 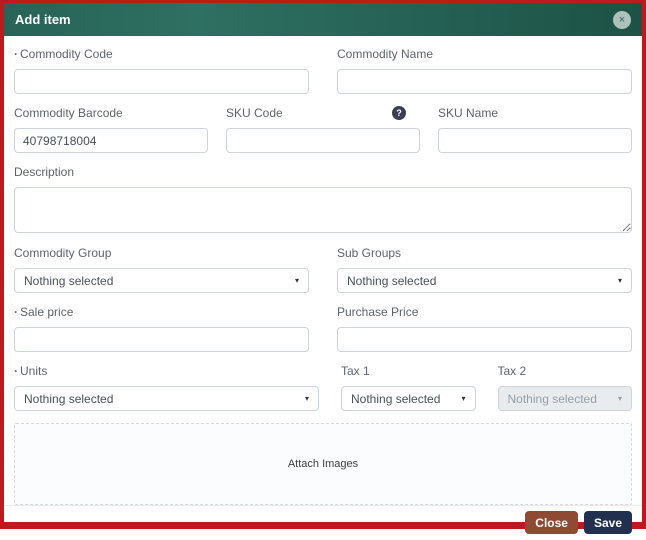 I want to click on sale-price-input, so click(x=161, y=339).